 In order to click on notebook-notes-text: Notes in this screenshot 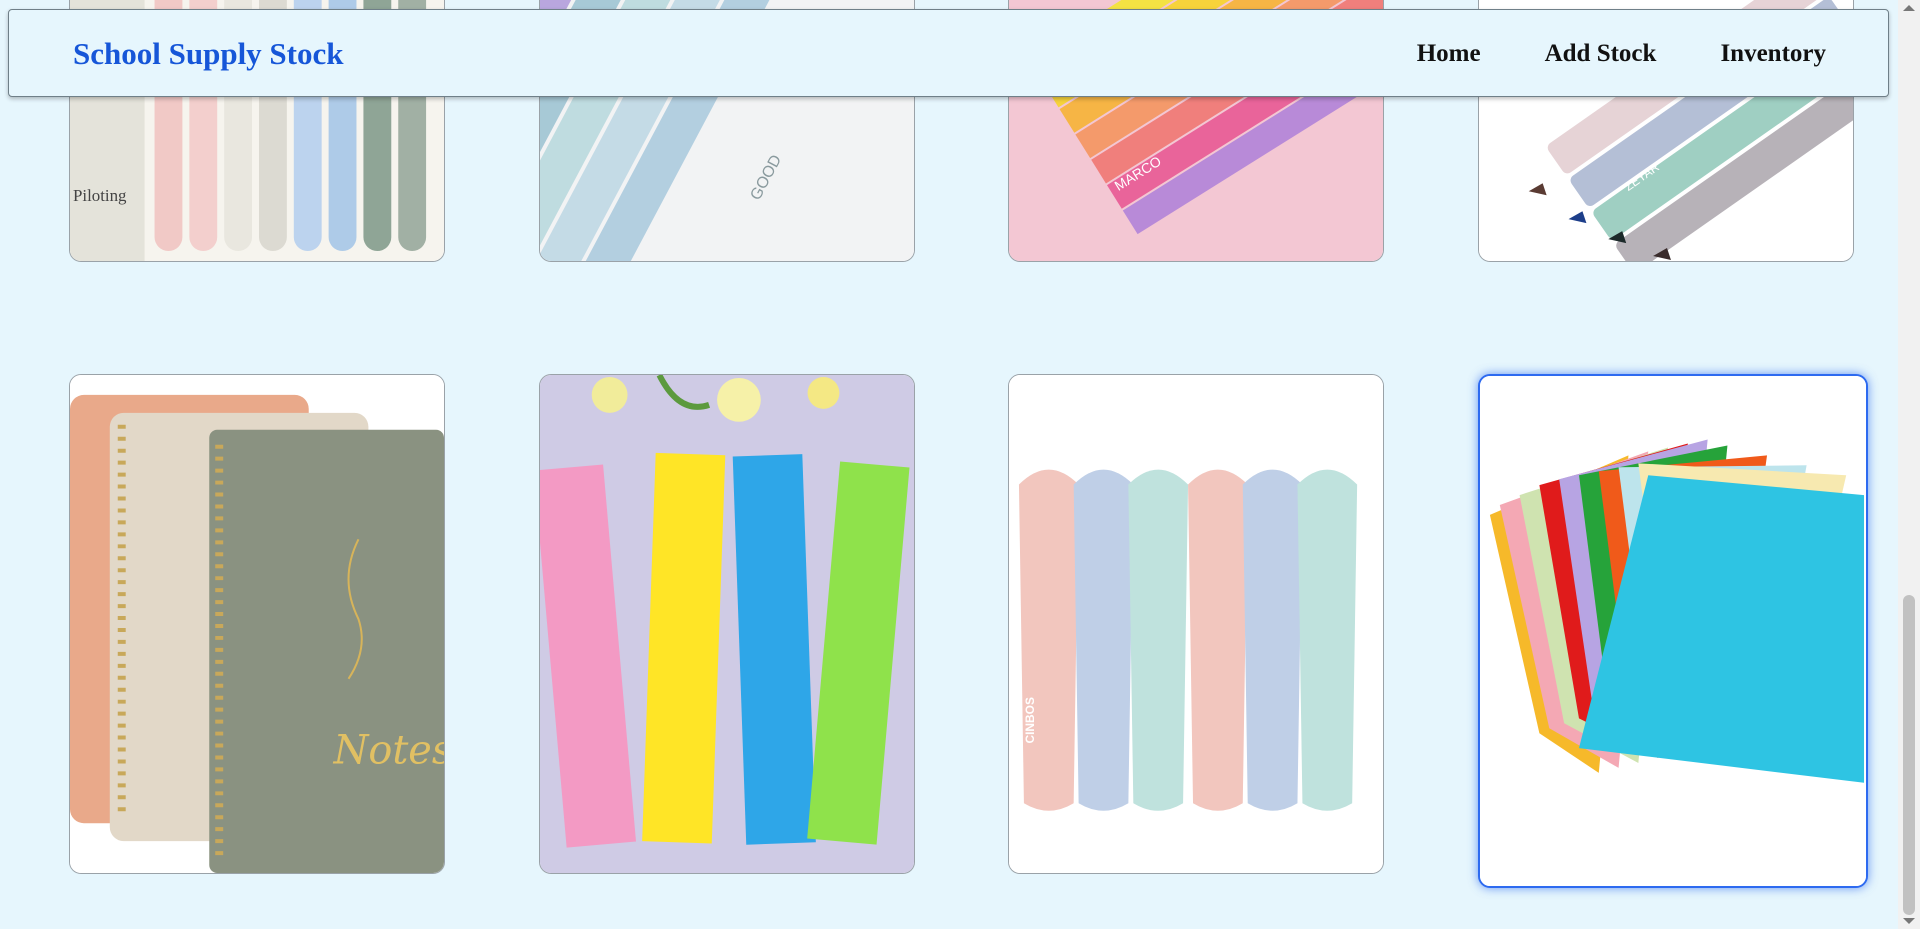, I will do `click(388, 750)`.